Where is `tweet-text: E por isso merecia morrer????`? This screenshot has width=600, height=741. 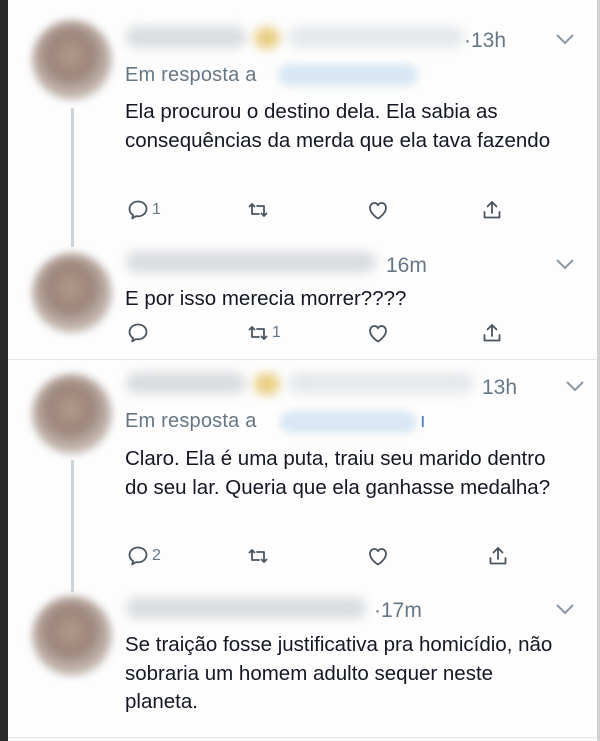 tweet-text: E por isso merecia morrer???? is located at coordinates (266, 298).